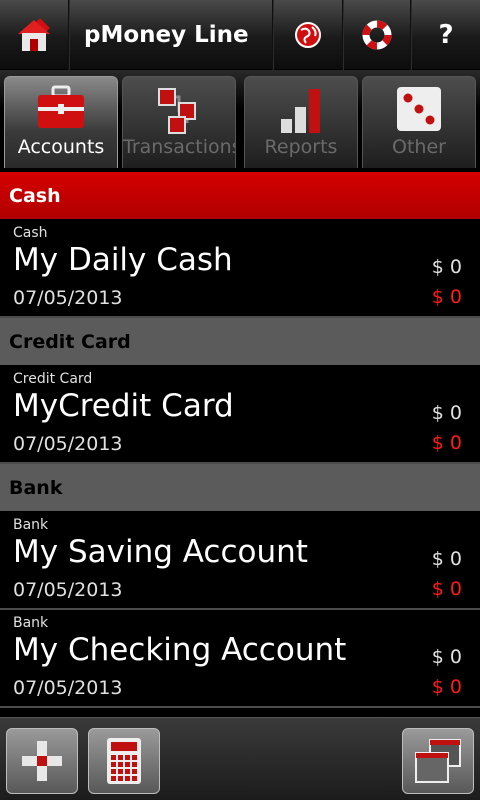 This screenshot has width=480, height=800. I want to click on add-account-button, so click(42, 761).